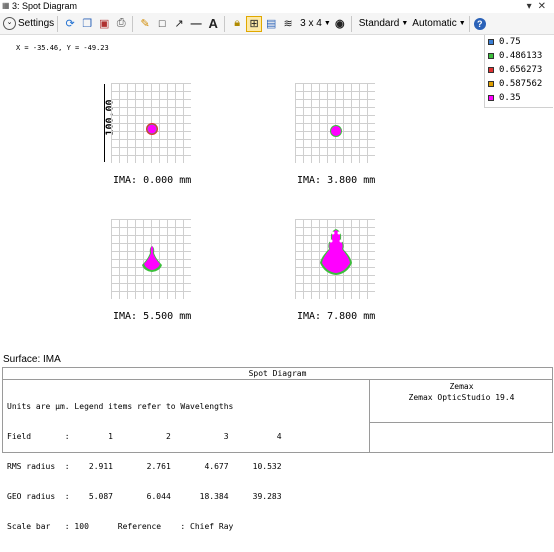 Image resolution: width=554 pixels, height=552 pixels. I want to click on info-line: Scale bar : 100 Reference : Chief Ray, so click(120, 526).